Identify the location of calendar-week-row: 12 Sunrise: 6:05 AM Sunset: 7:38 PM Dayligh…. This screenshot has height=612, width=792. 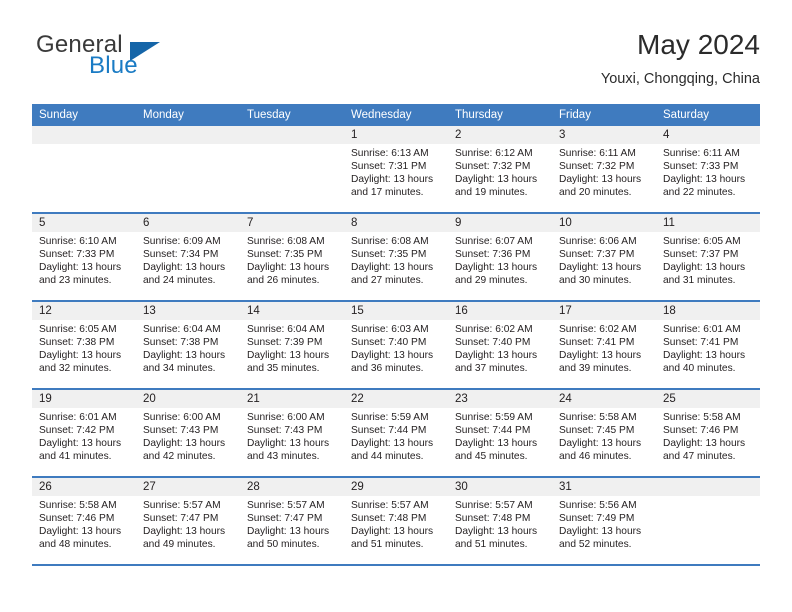
(396, 346).